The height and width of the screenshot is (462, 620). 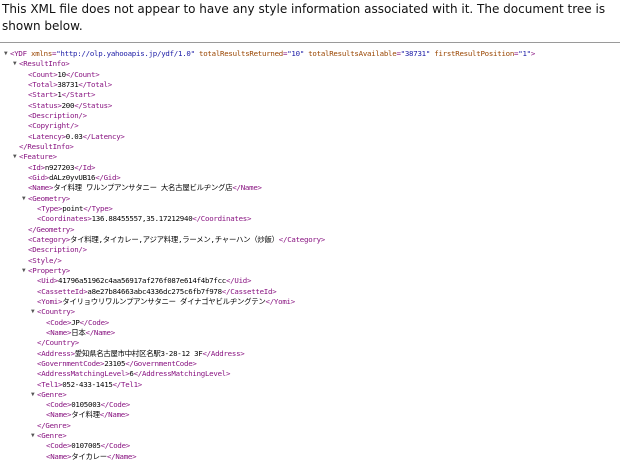 What do you see at coordinates (78, 332) in the screenshot?
I see `xml-text: 日本` at bounding box center [78, 332].